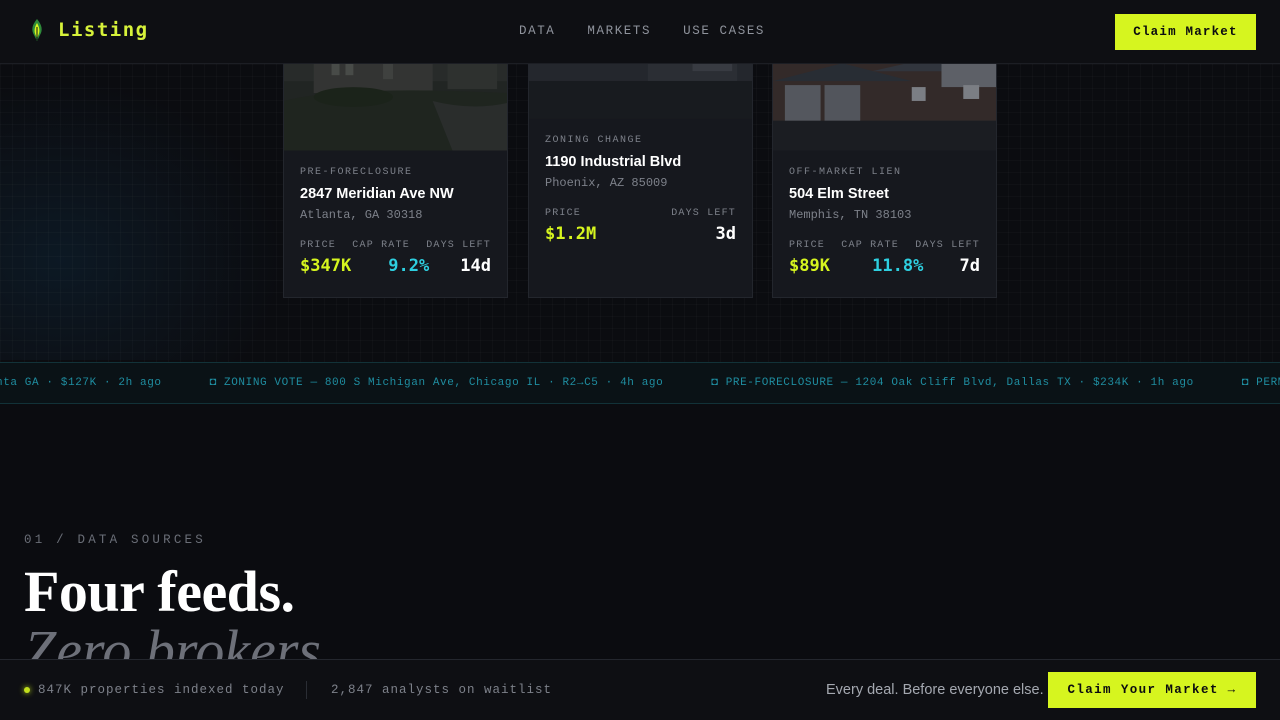  What do you see at coordinates (161, 690) in the screenshot?
I see `properties-indexed-stat: 847K properties indexed today` at bounding box center [161, 690].